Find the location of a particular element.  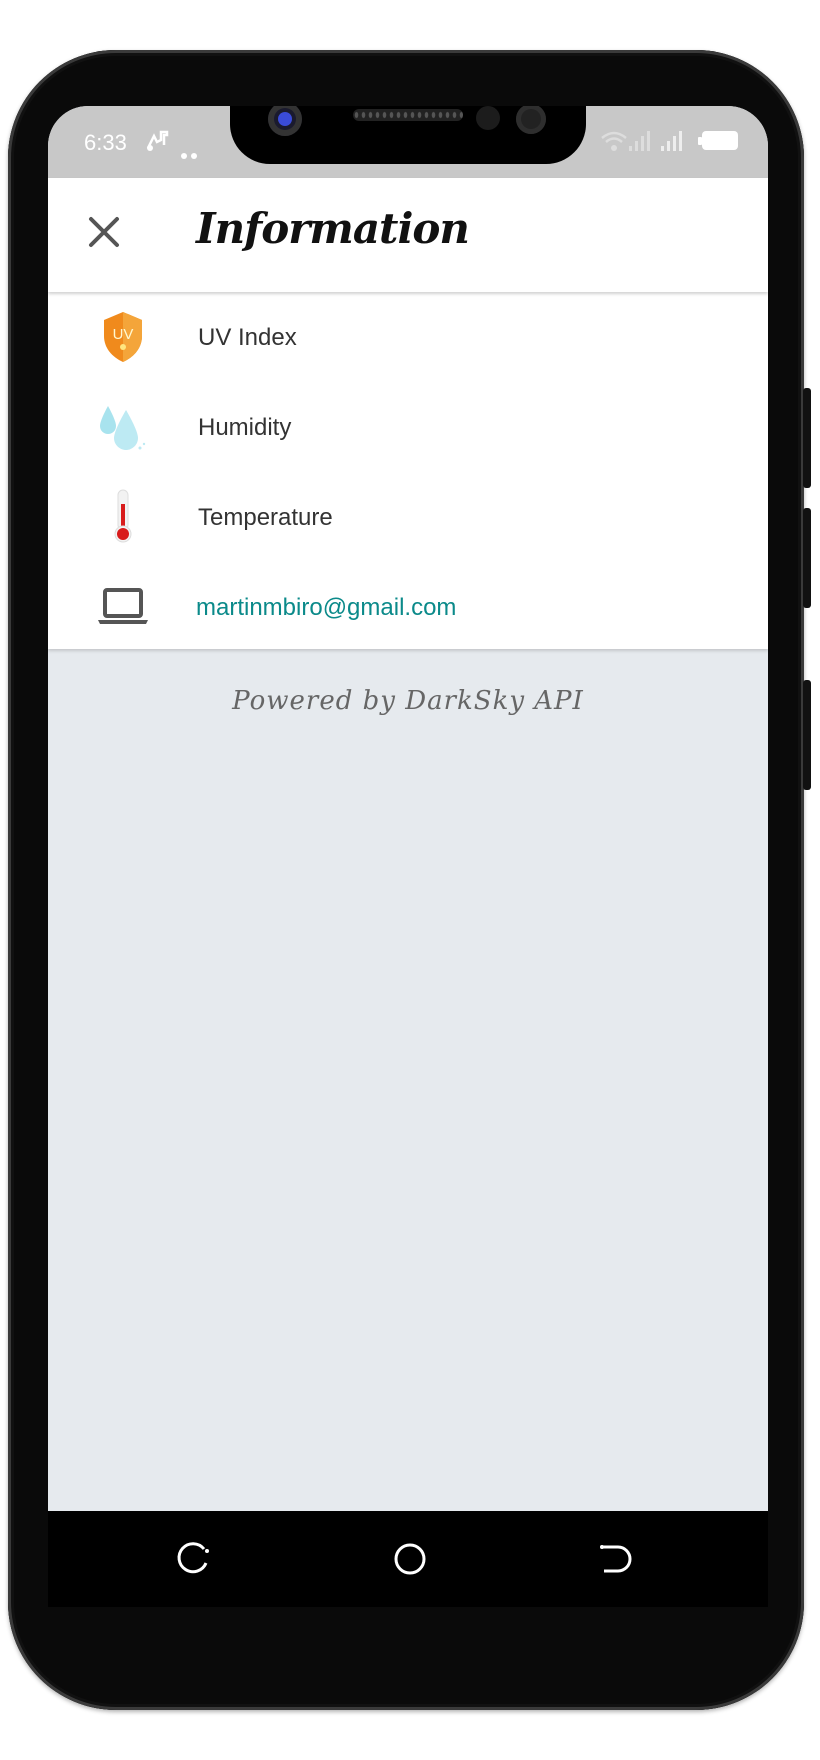

back-icon is located at coordinates (616, 1559).